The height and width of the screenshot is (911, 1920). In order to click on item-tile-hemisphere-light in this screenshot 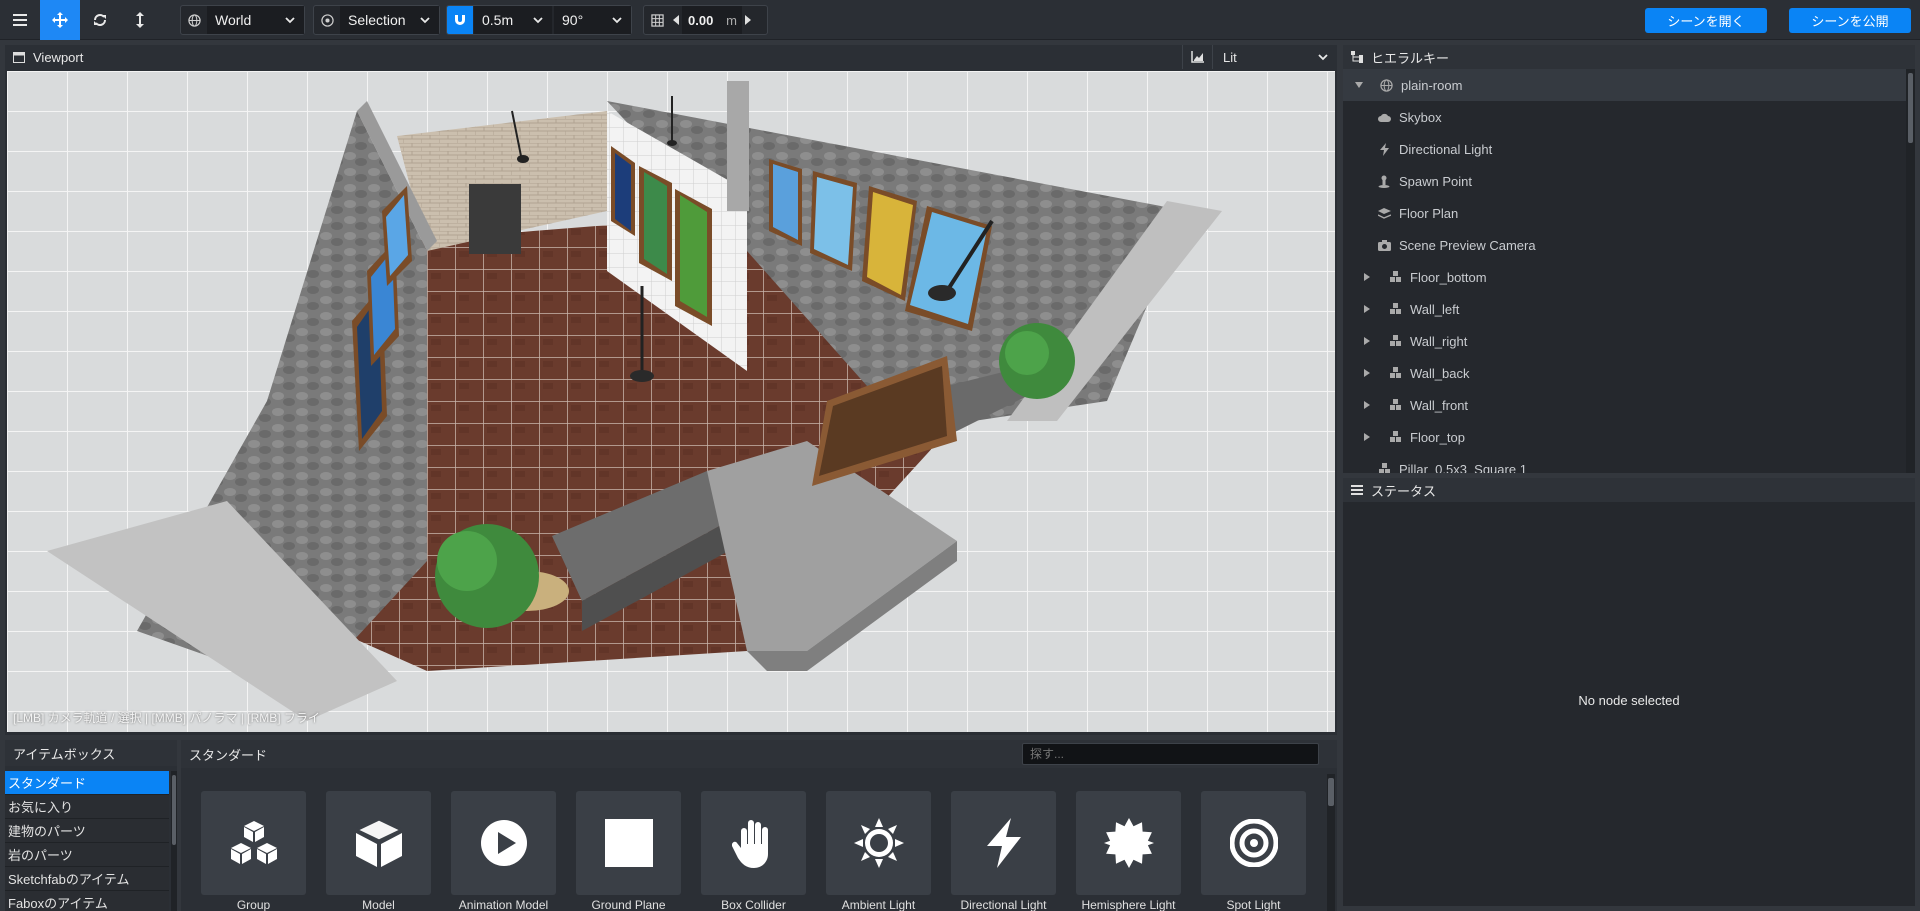, I will do `click(1128, 843)`.